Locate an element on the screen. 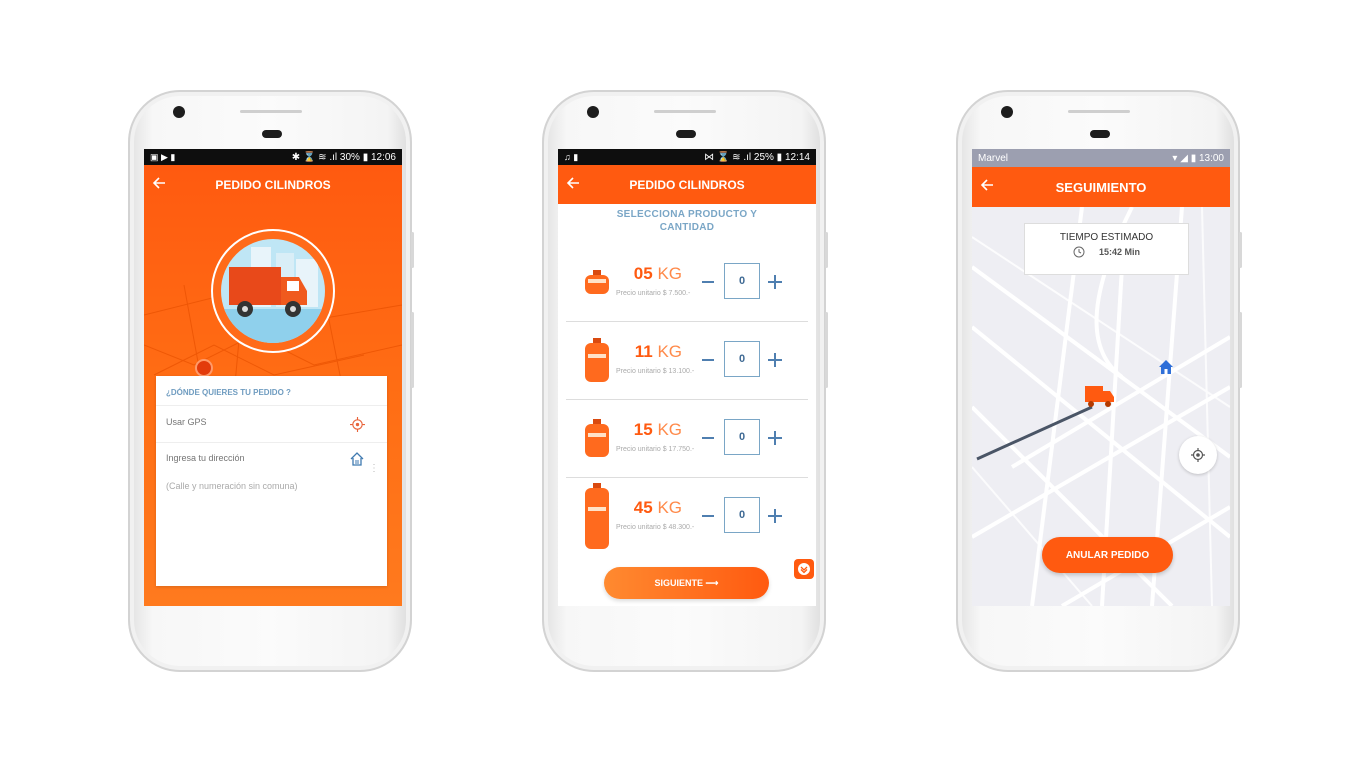 Image resolution: width=1366 pixels, height=768 pixels. clock-icon is located at coordinates (1079, 252).